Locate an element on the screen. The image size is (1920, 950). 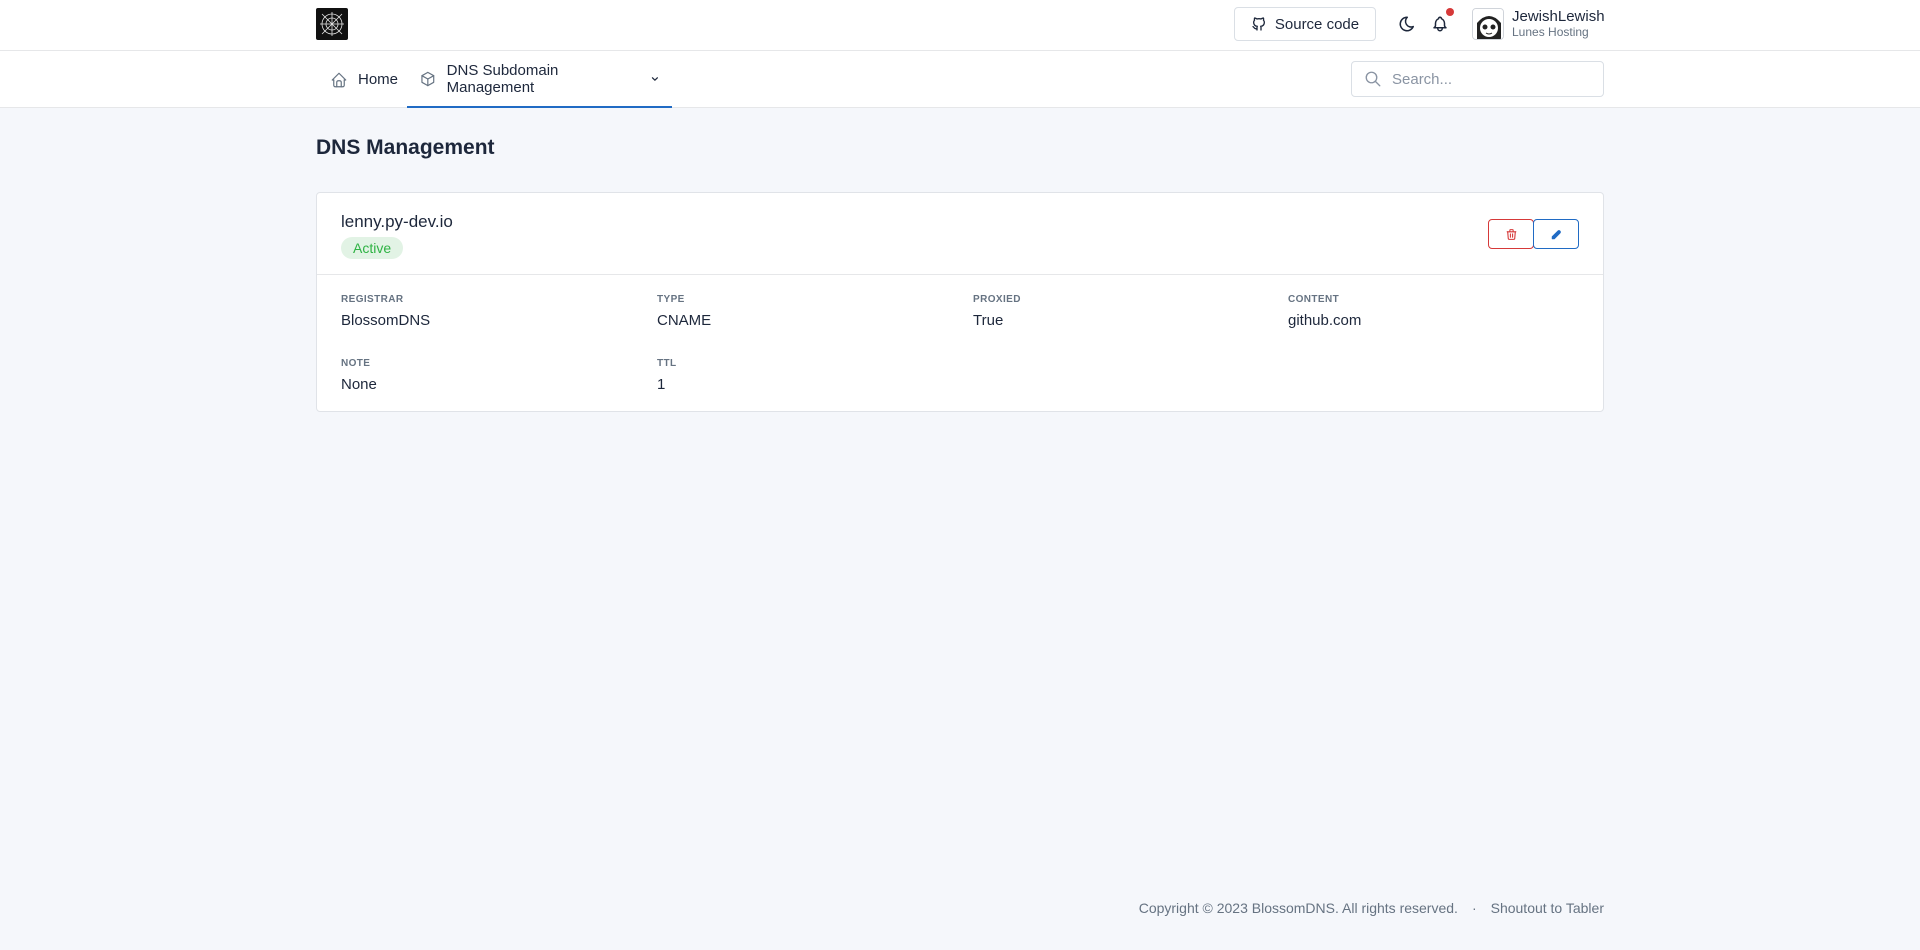
edit-button is located at coordinates (1556, 234).